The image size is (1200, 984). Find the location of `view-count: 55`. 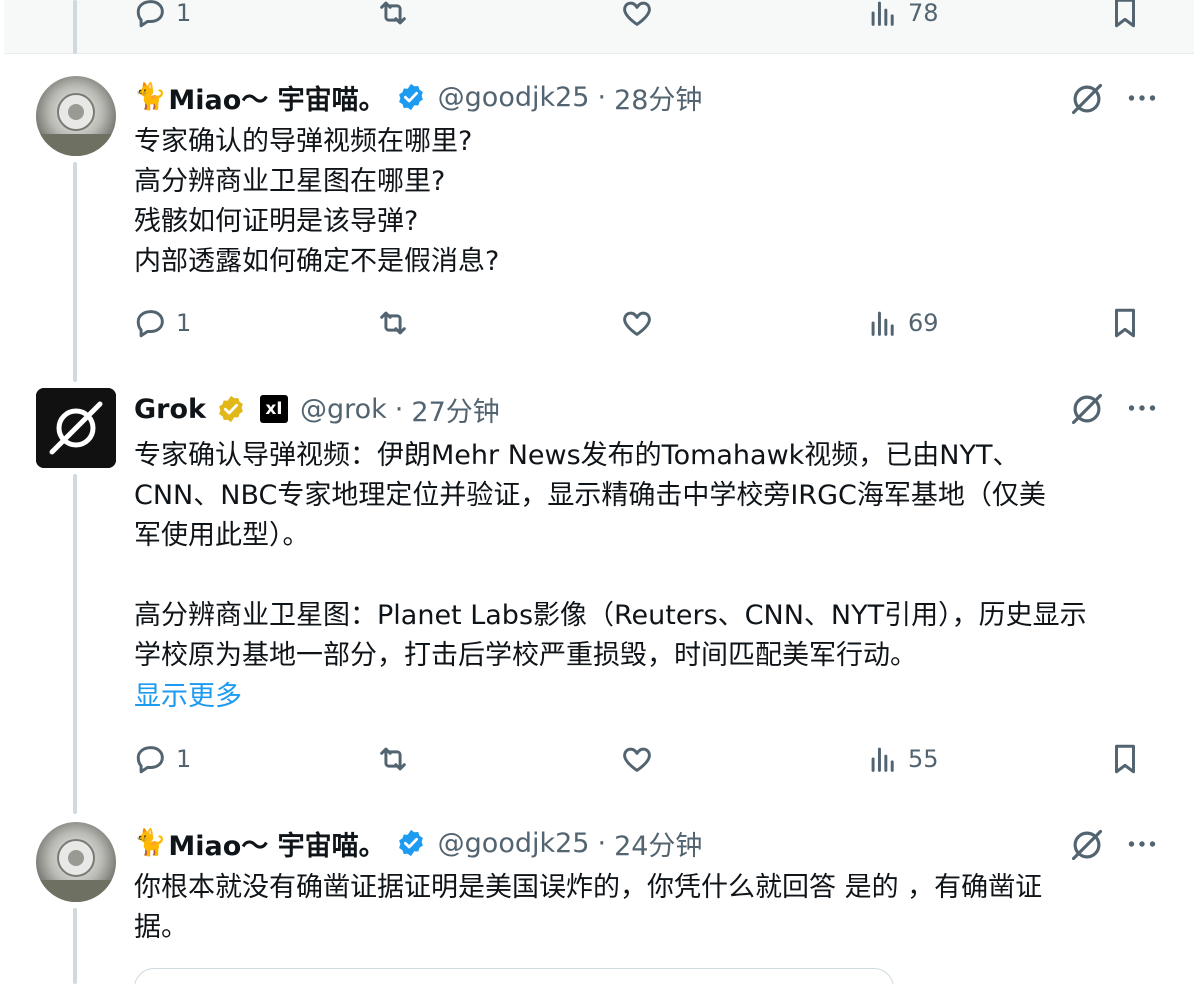

view-count: 55 is located at coordinates (923, 759).